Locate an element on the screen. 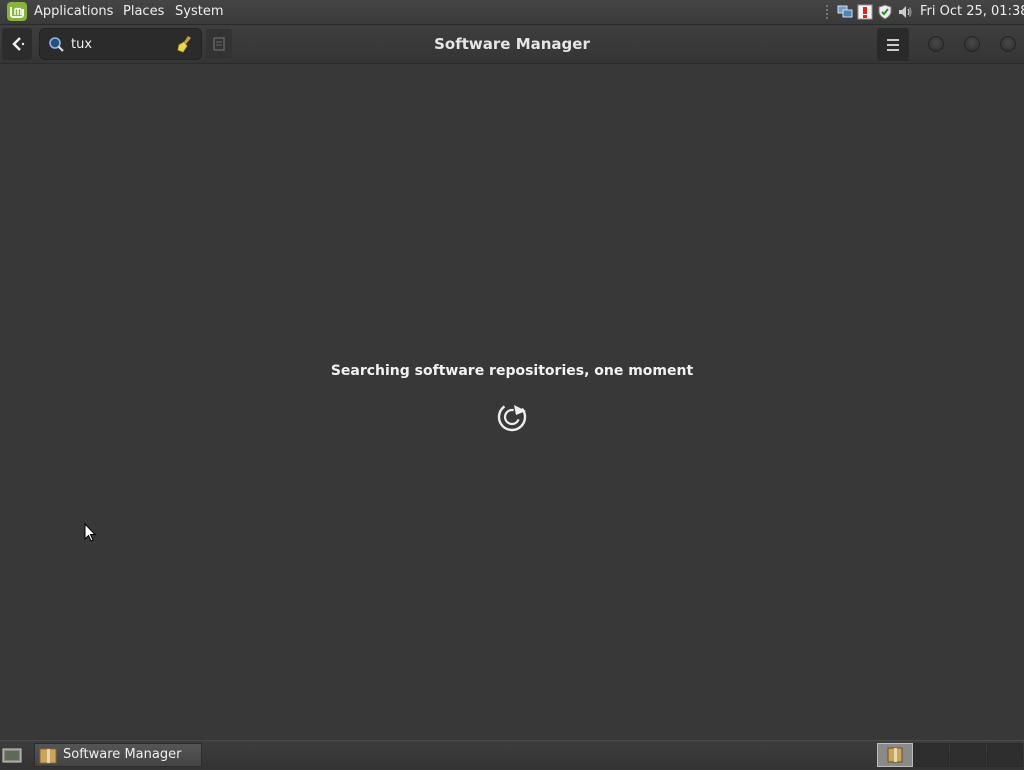 The image size is (1024, 770). taskbar-window-software-manager: Software Manager is located at coordinates (118, 755).